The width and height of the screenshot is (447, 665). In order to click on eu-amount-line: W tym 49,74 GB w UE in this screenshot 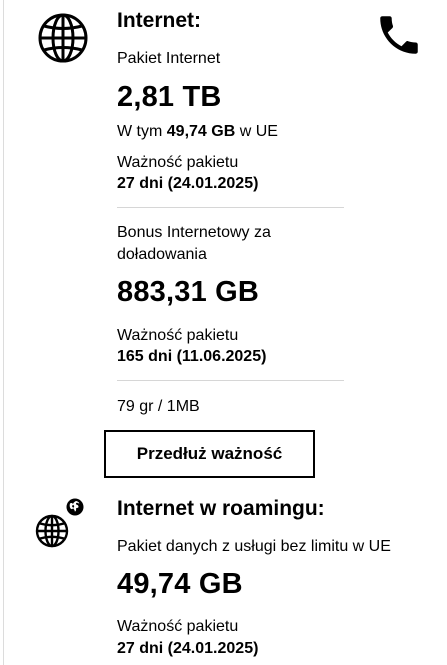, I will do `click(197, 132)`.